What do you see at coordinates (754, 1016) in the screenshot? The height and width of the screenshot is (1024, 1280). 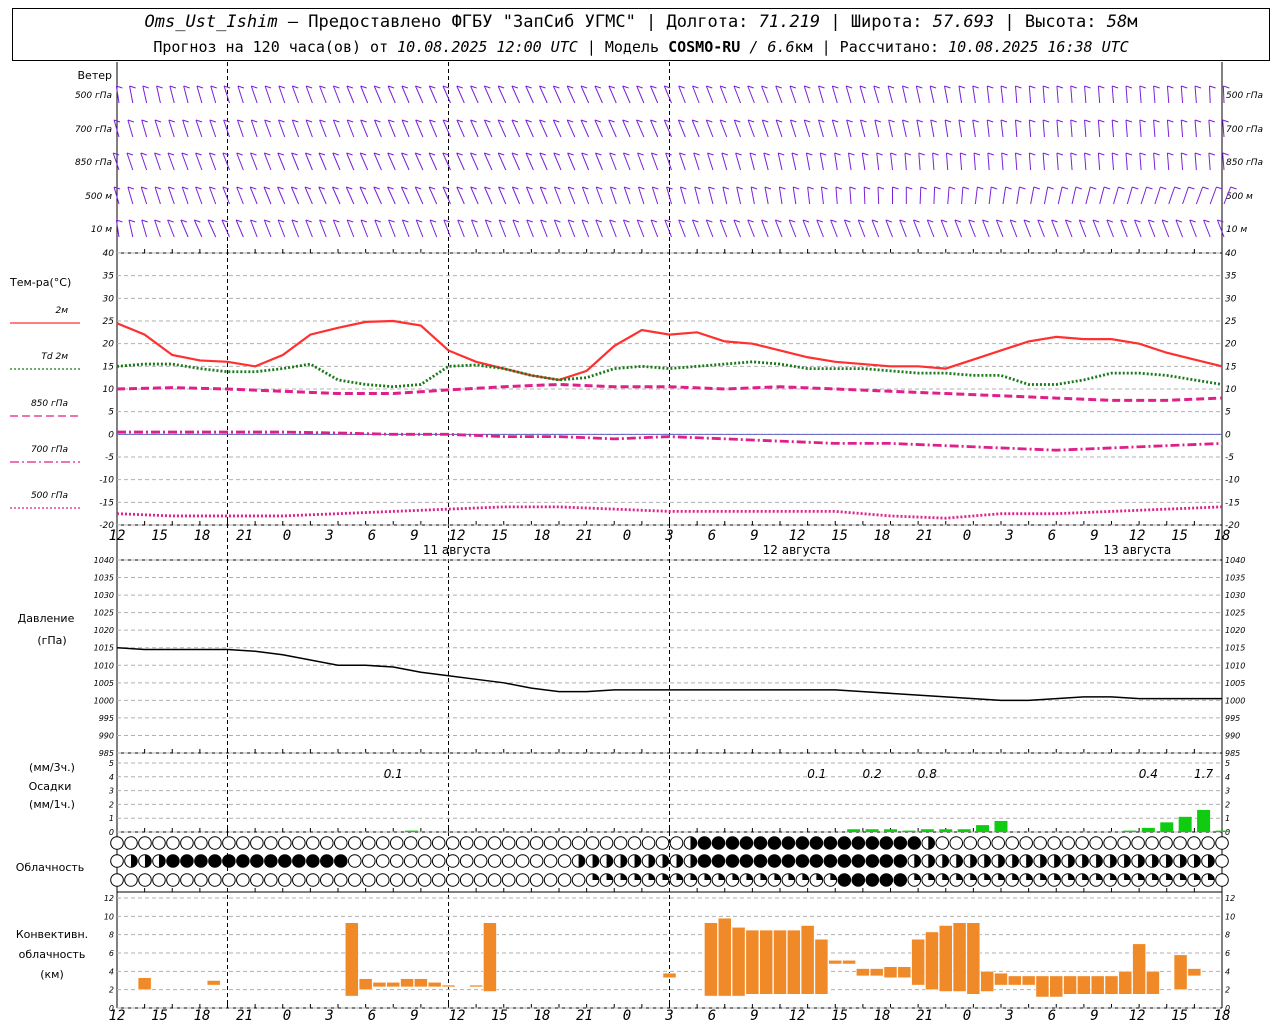 I see `hour-label-bottom: 9` at bounding box center [754, 1016].